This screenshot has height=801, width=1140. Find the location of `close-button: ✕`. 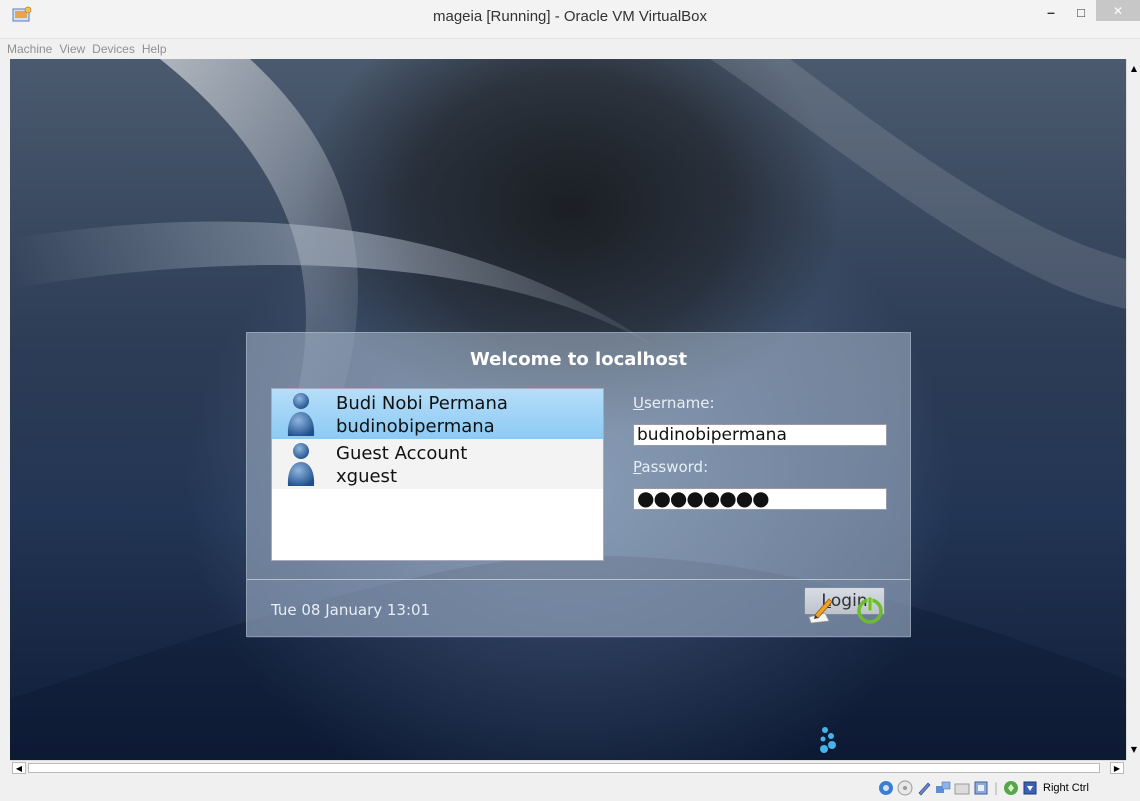

close-button: ✕ is located at coordinates (1118, 10).